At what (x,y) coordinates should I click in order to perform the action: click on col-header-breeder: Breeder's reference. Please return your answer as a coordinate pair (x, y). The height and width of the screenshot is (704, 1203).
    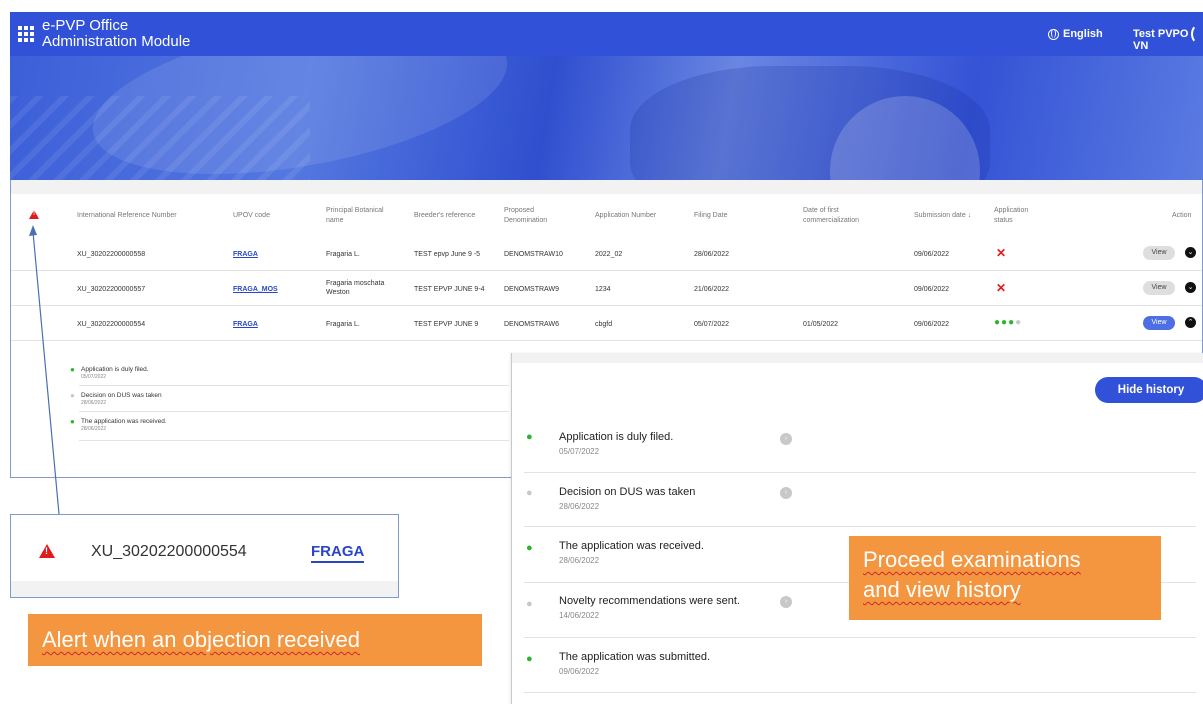
    Looking at the image, I should click on (445, 215).